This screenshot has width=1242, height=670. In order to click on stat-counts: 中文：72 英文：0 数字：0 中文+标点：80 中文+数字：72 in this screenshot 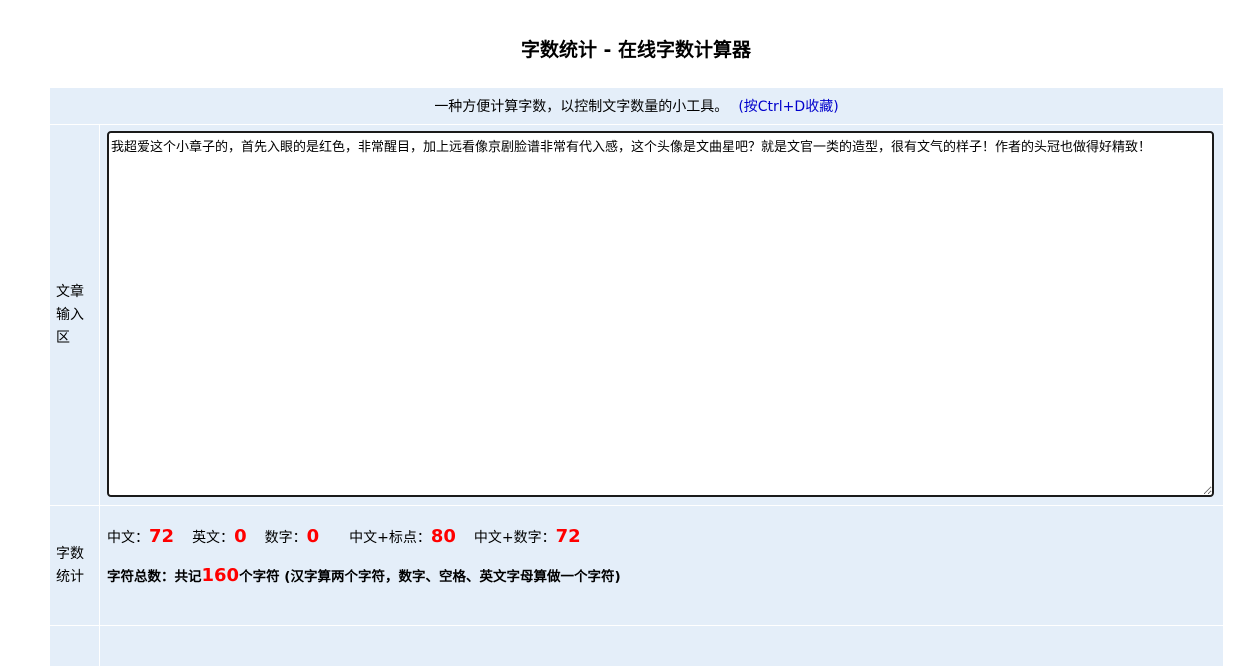, I will do `click(661, 536)`.